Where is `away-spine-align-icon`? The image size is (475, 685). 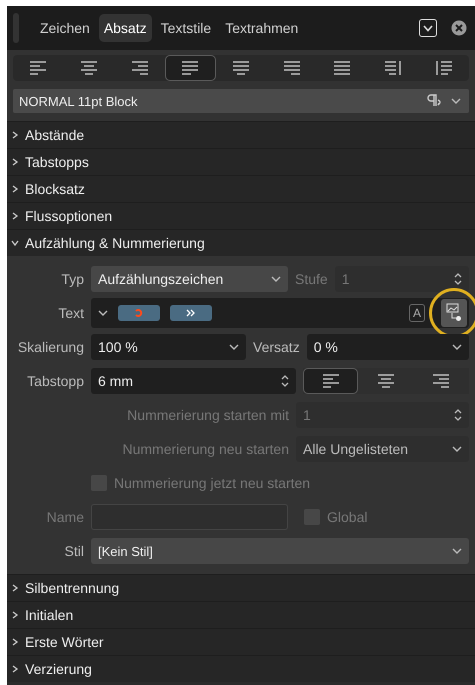
away-spine-align-icon is located at coordinates (444, 68).